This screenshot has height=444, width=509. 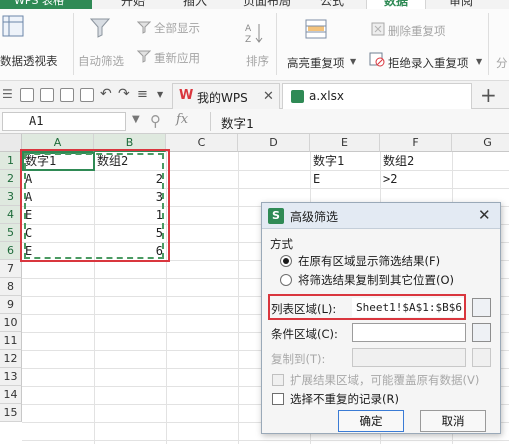 I want to click on pdf-icon, so click(x=47, y=95).